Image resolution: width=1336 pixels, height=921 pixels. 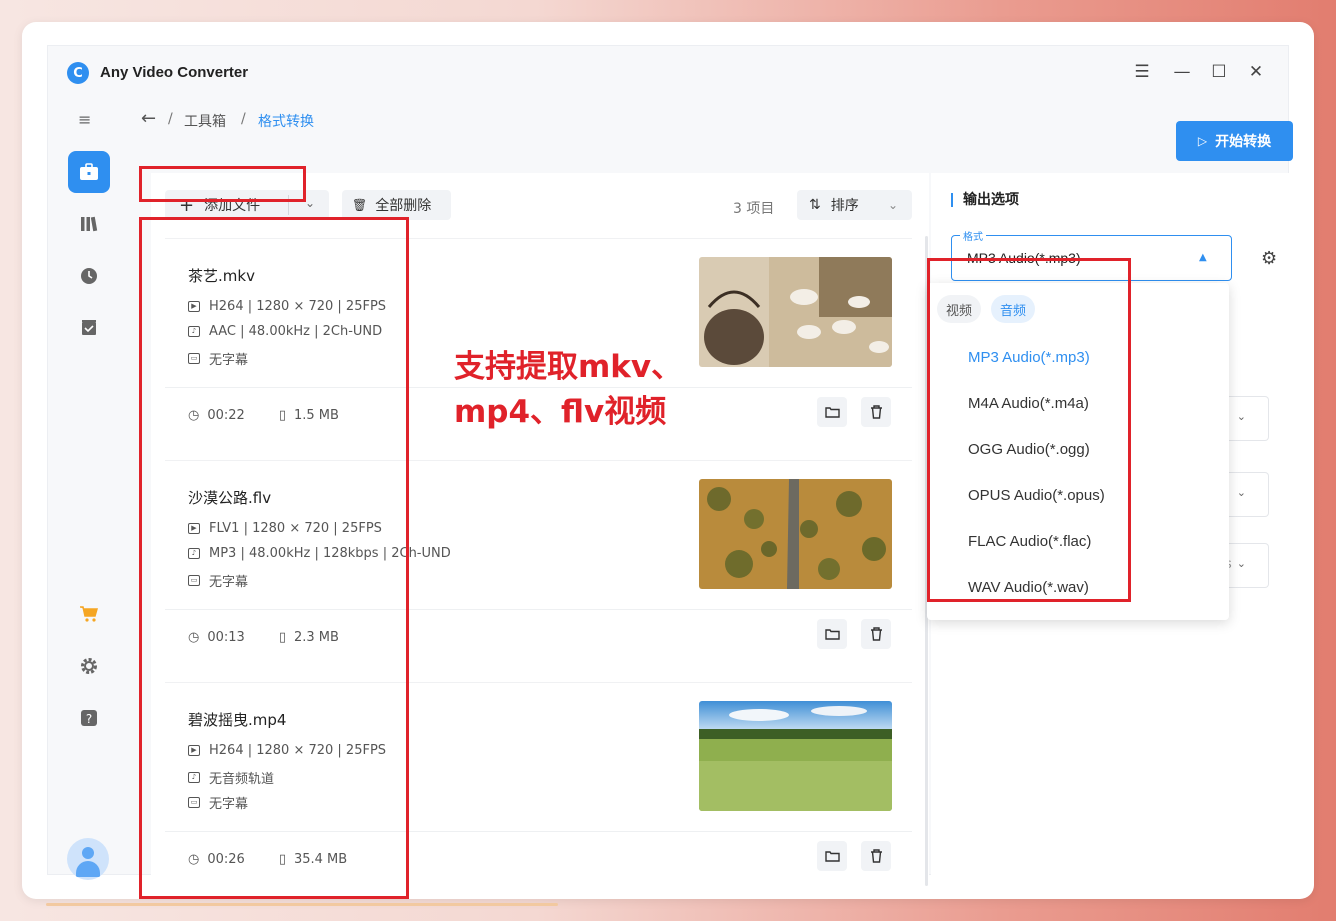 What do you see at coordinates (87, 515) in the screenshot?
I see `sidebar: ?` at bounding box center [87, 515].